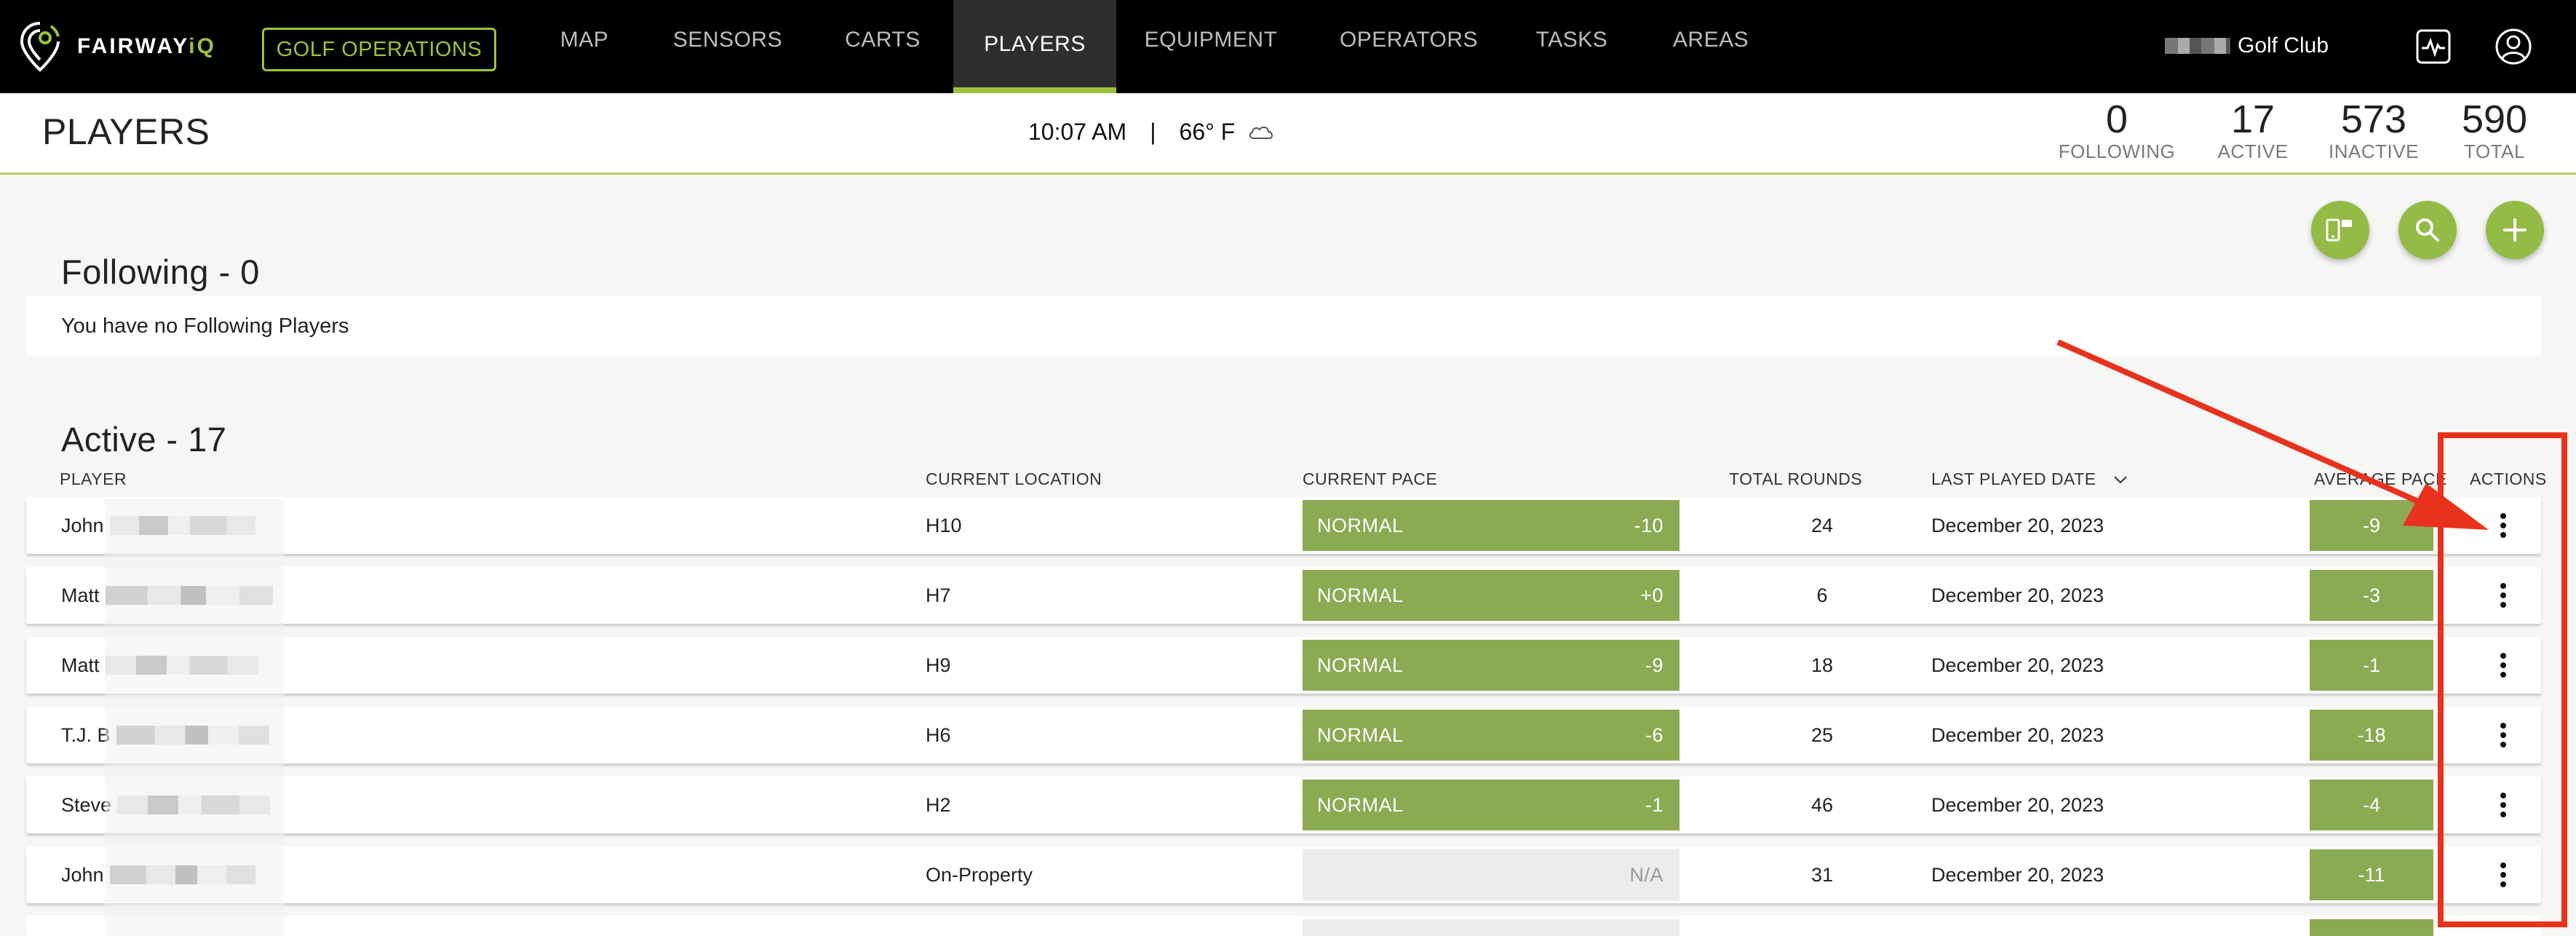 Image resolution: width=2576 pixels, height=936 pixels. I want to click on annotation-arrow-icon, so click(2272, 435).